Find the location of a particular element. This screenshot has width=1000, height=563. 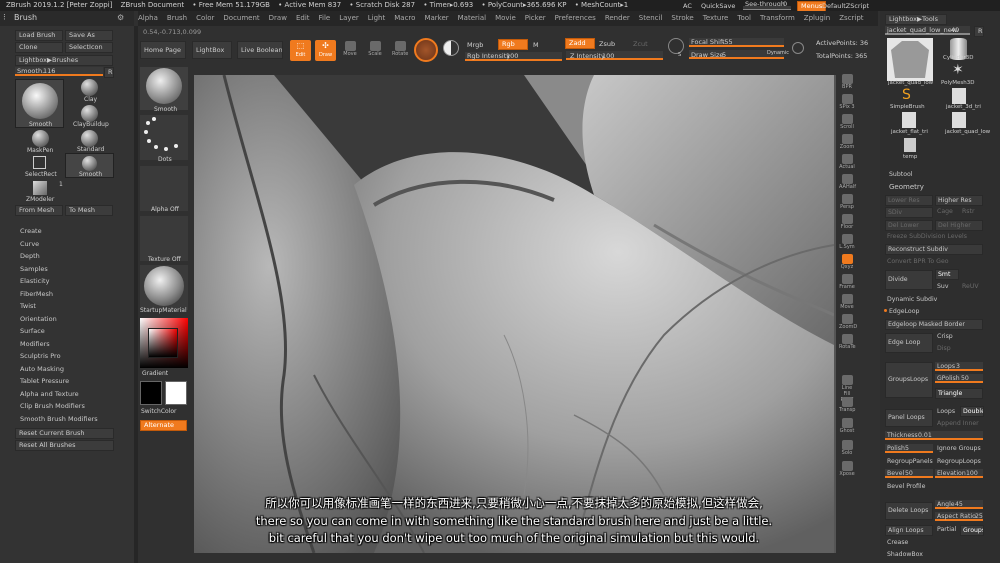

shelf-button-frame: Frame is located at coordinates (847, 283).